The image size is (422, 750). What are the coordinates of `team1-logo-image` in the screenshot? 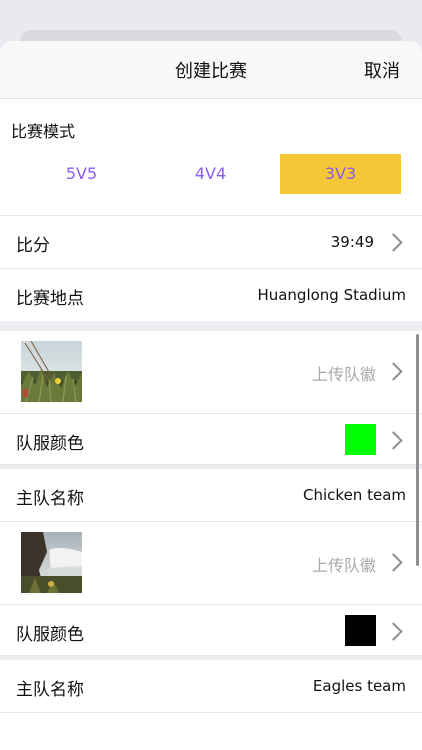 It's located at (51, 371).